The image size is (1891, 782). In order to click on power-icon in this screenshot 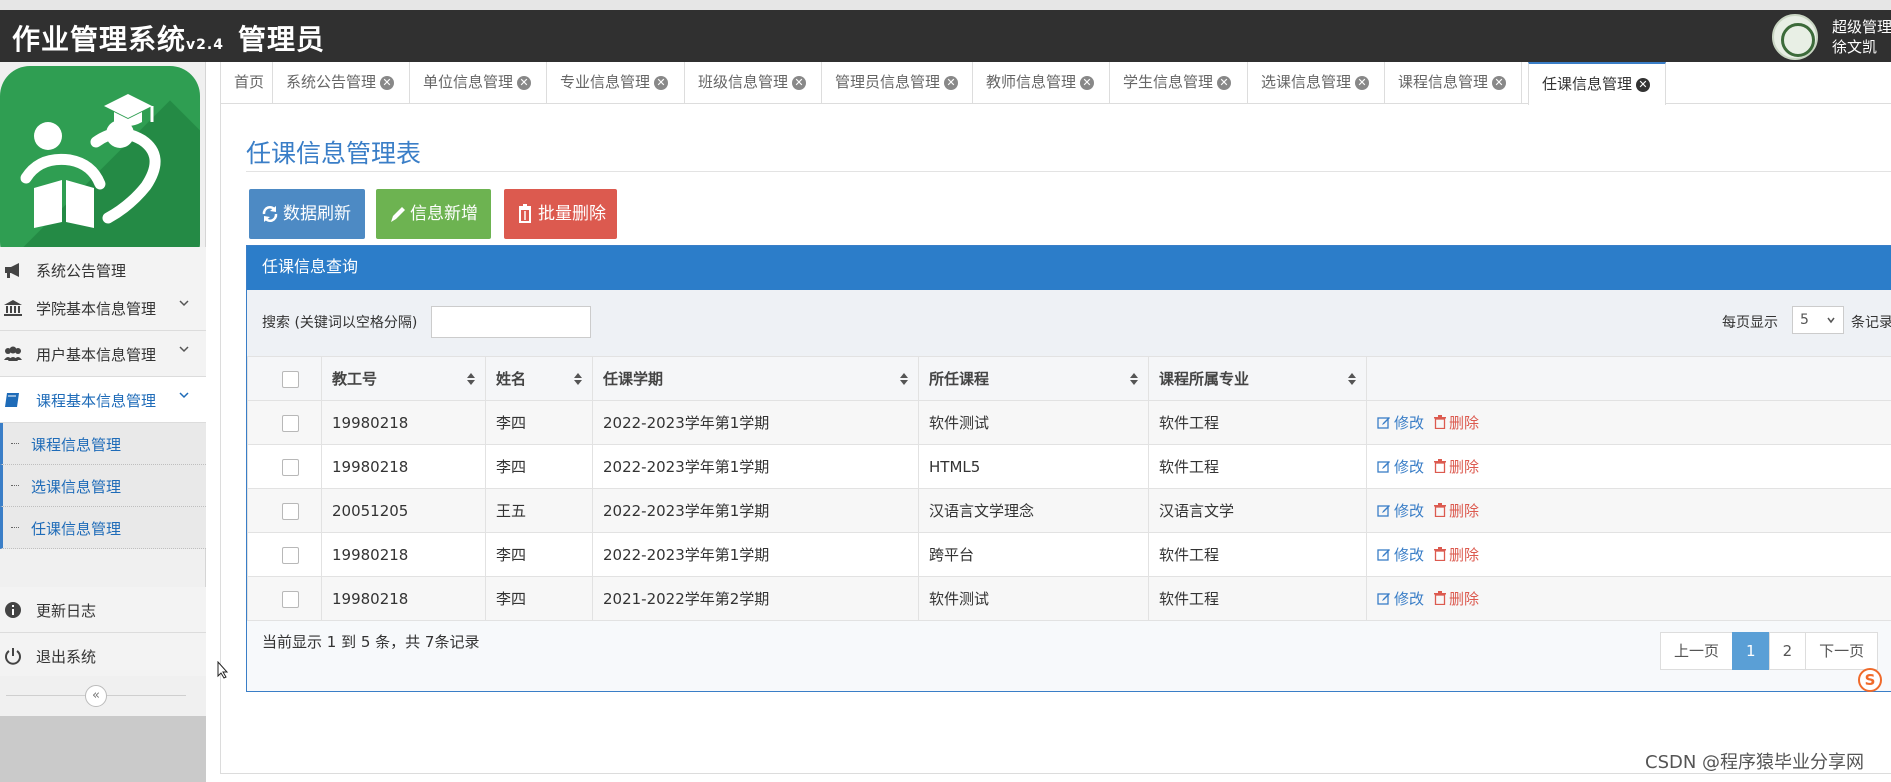, I will do `click(13, 656)`.